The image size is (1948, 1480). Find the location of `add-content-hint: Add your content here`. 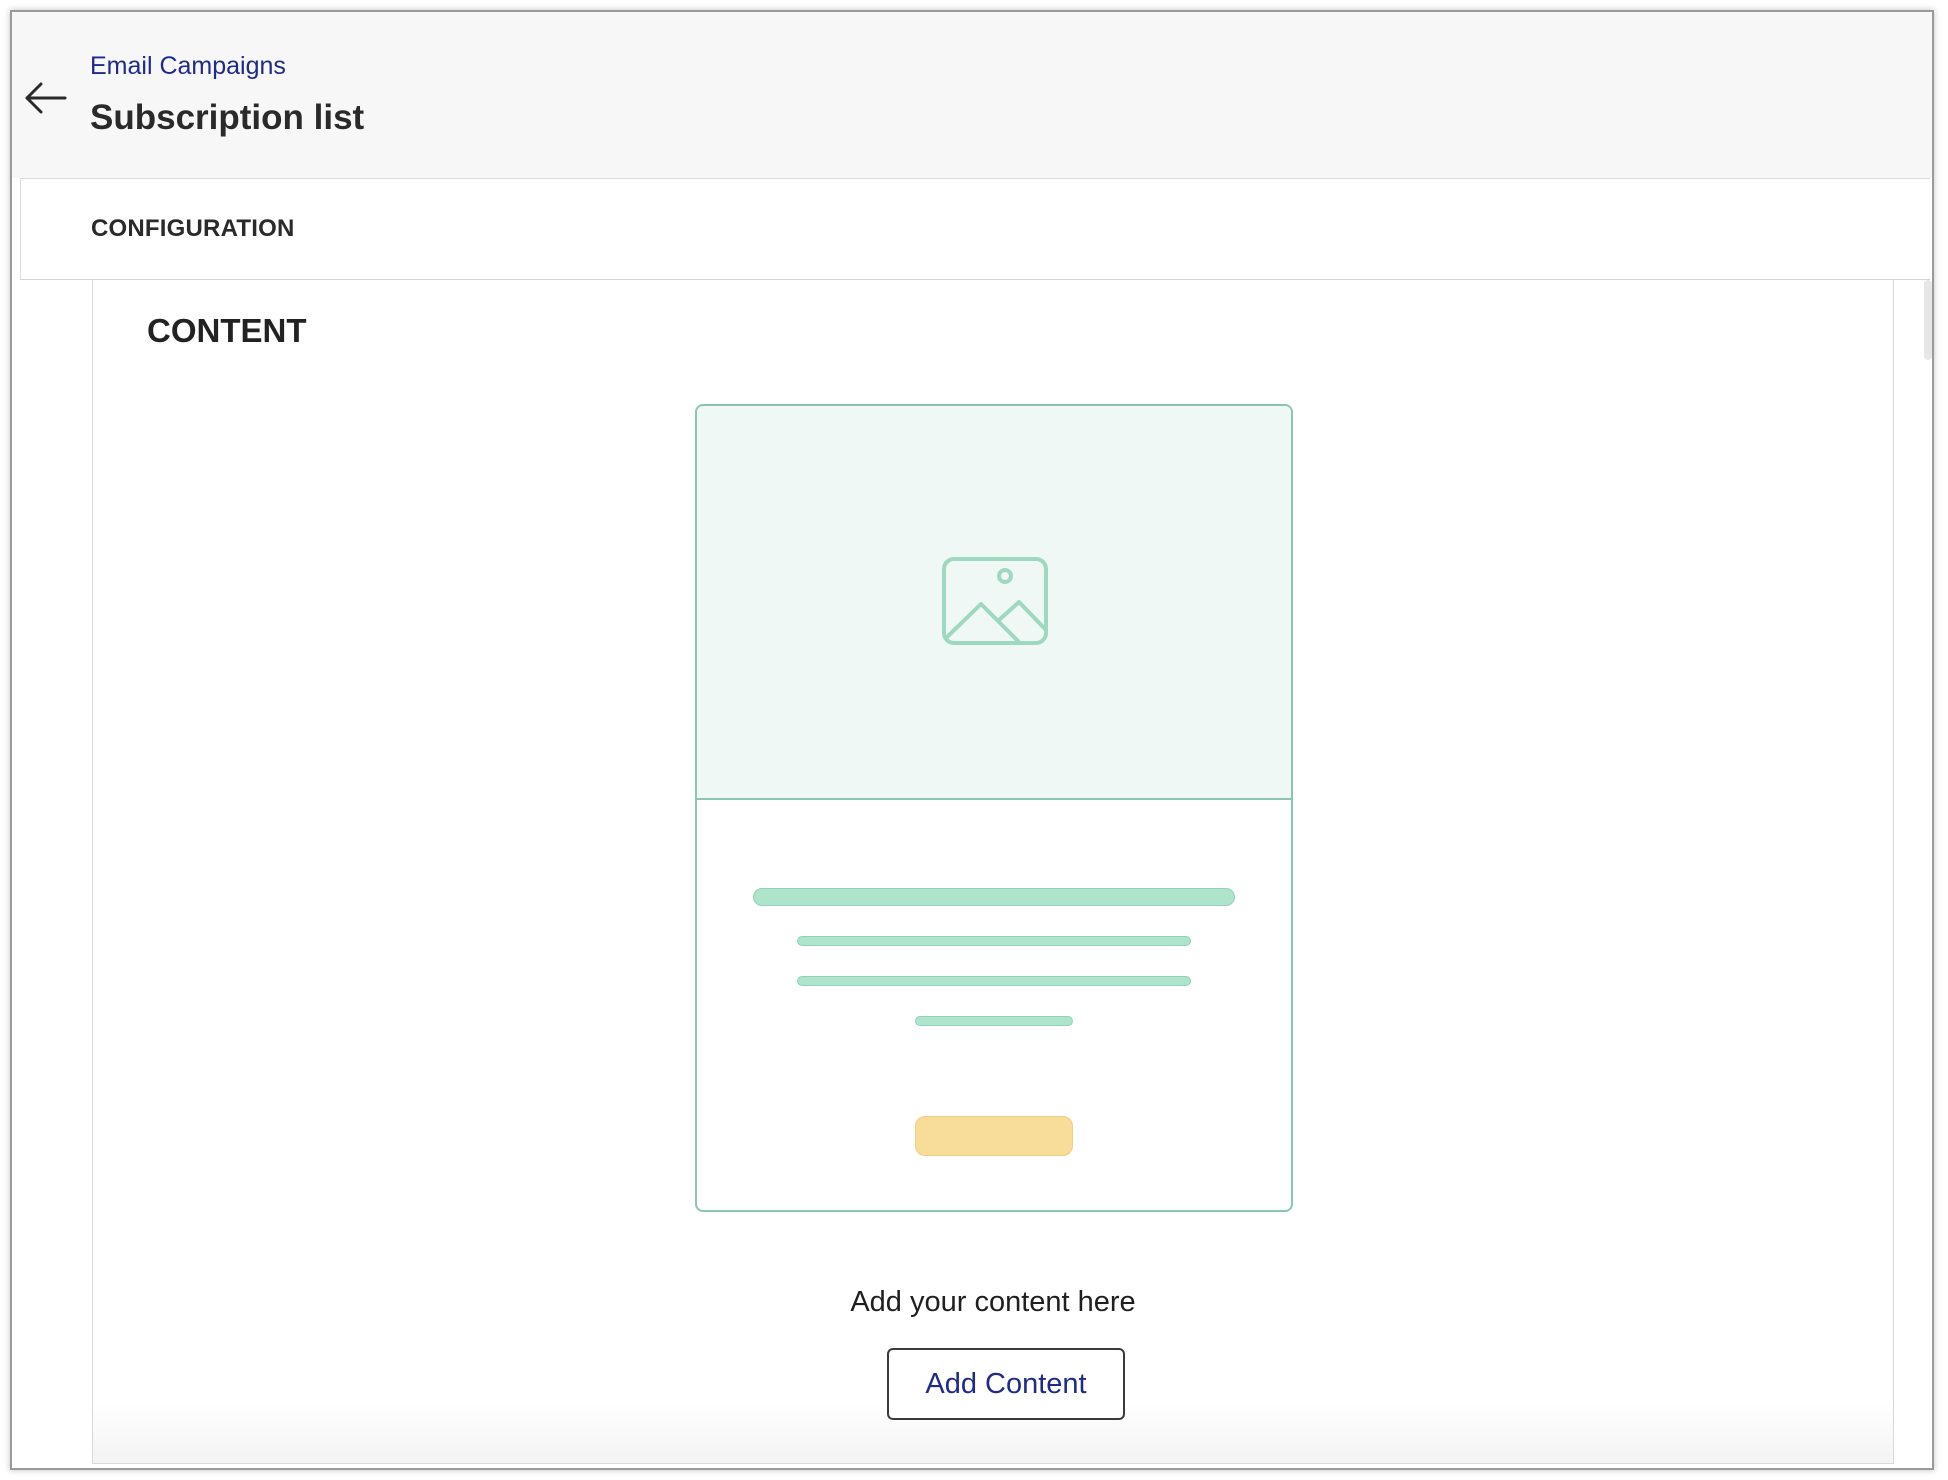

add-content-hint: Add your content here is located at coordinates (993, 1302).